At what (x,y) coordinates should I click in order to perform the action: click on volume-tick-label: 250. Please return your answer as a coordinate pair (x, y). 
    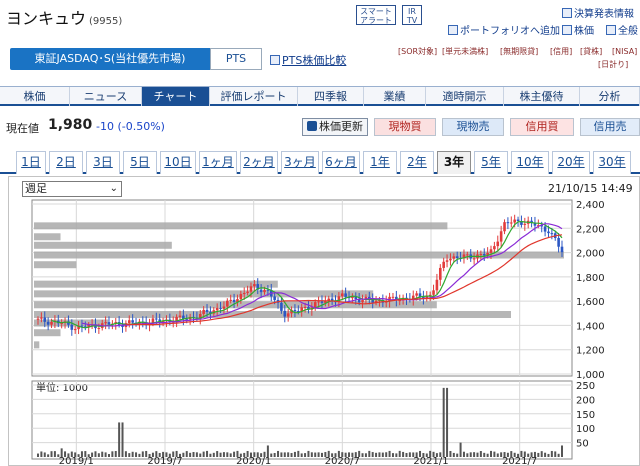
    Looking at the image, I should click on (585, 386).